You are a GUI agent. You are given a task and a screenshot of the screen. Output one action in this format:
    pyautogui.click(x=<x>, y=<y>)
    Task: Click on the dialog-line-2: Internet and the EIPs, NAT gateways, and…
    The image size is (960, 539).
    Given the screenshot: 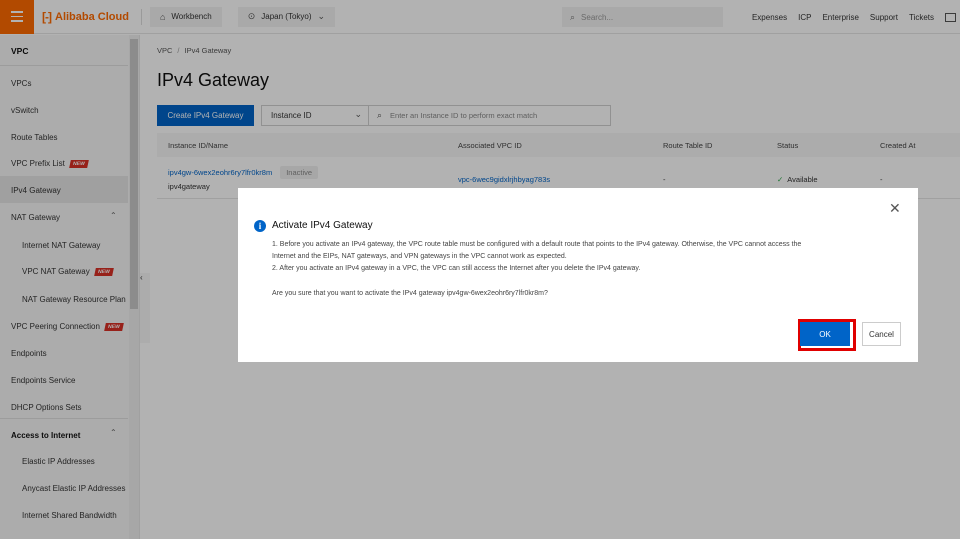 What is the action you would take?
    pyautogui.click(x=419, y=256)
    